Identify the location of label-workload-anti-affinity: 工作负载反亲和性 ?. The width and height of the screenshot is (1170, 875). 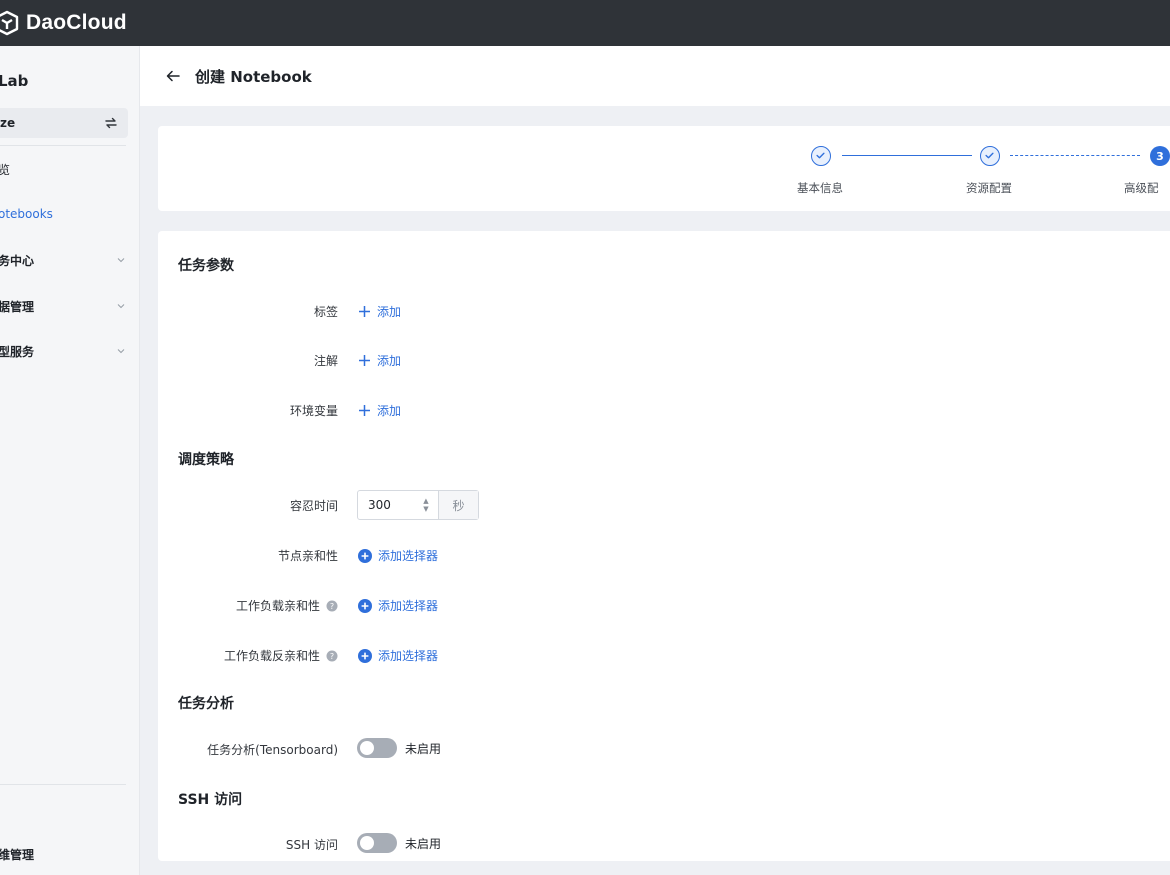
(281, 655).